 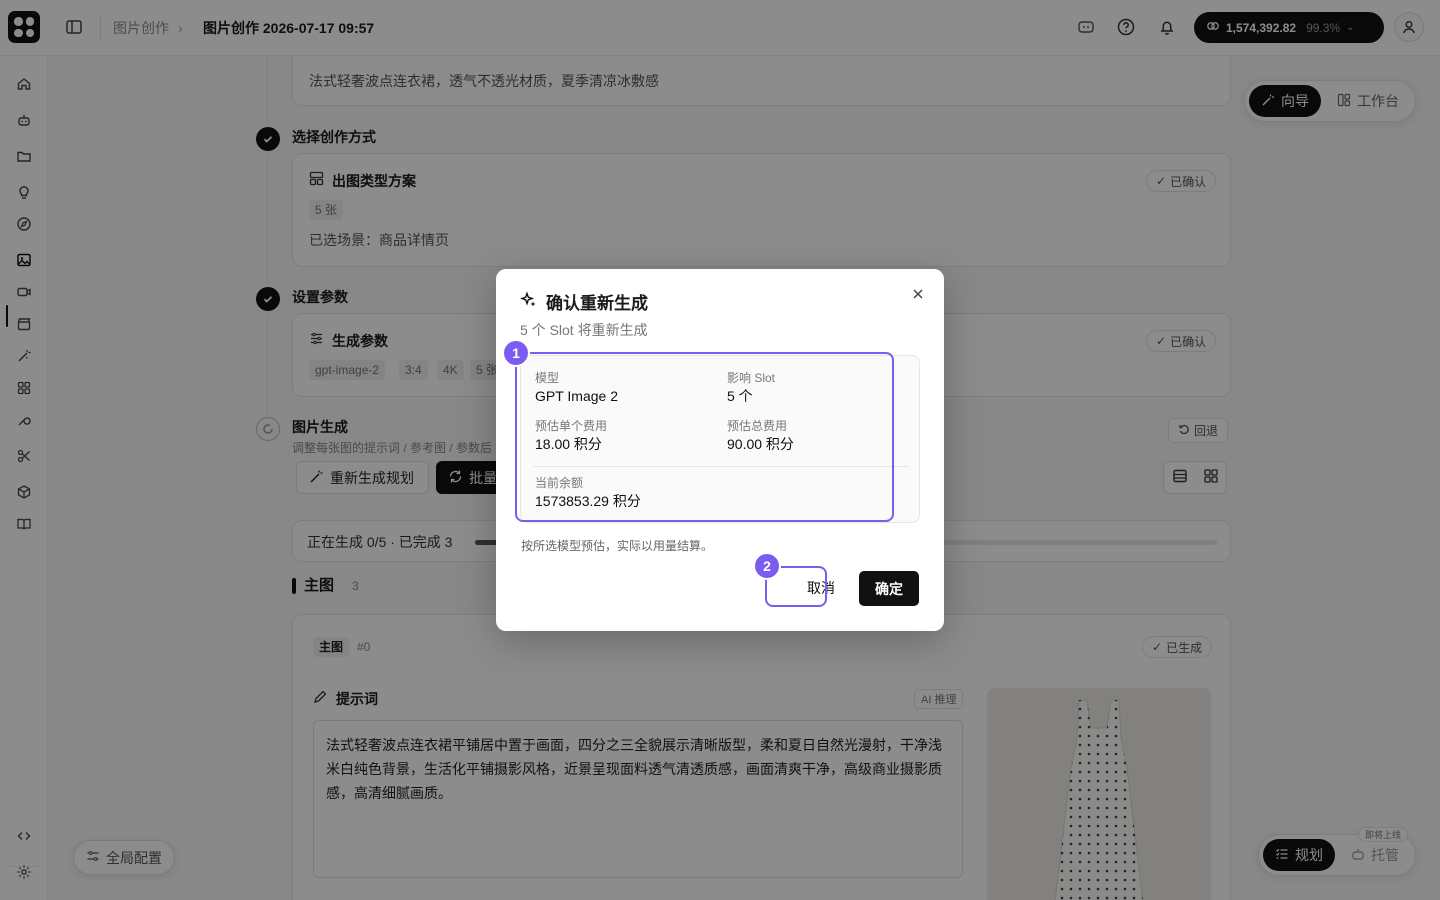 I want to click on estimate-note: 按所选模型预估，实际以用量结算。, so click(x=617, y=546).